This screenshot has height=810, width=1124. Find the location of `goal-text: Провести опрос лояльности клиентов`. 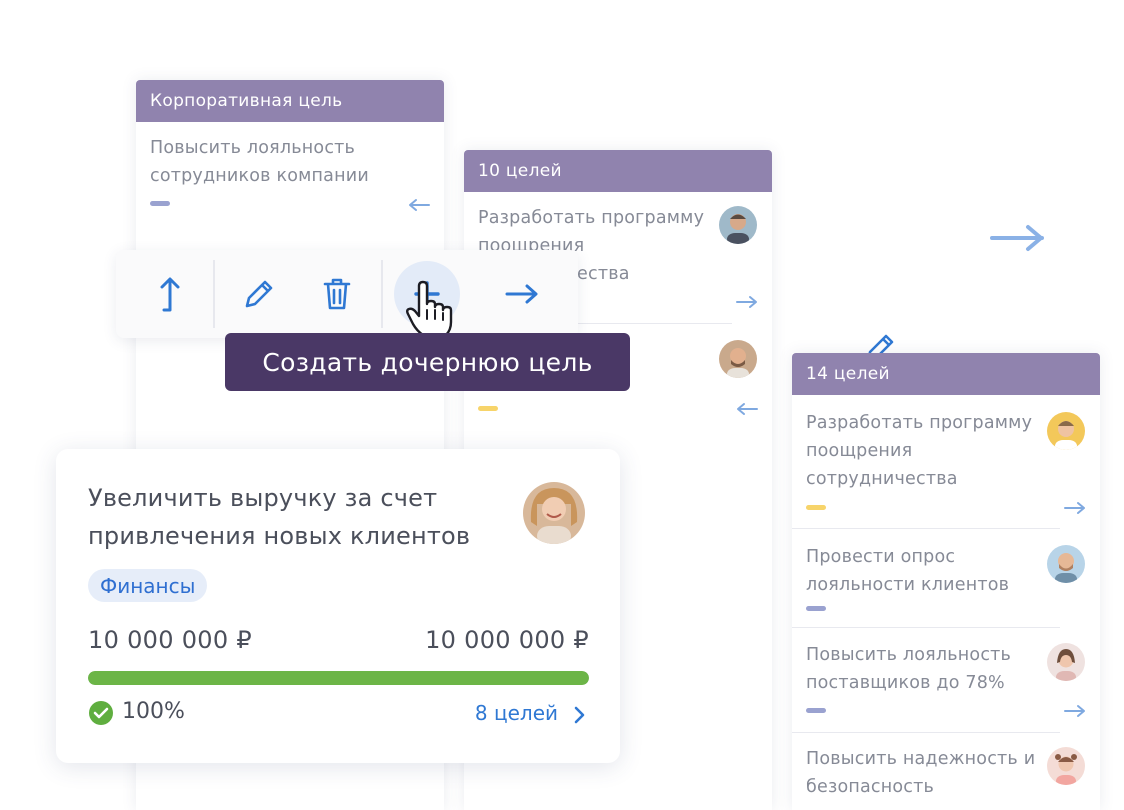

goal-text: Провести опрос лояльности клиентов is located at coordinates (908, 571).